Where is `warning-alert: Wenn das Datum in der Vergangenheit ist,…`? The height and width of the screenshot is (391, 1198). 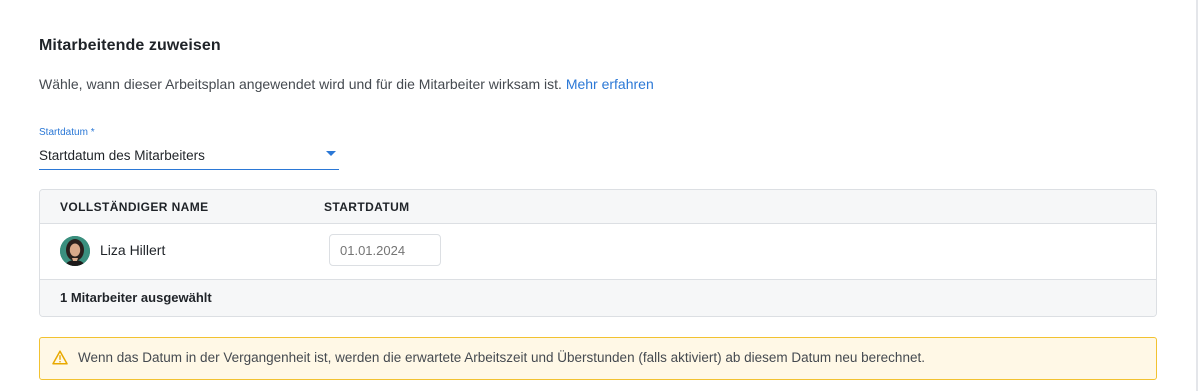 warning-alert: Wenn das Datum in der Vergangenheit ist,… is located at coordinates (598, 358).